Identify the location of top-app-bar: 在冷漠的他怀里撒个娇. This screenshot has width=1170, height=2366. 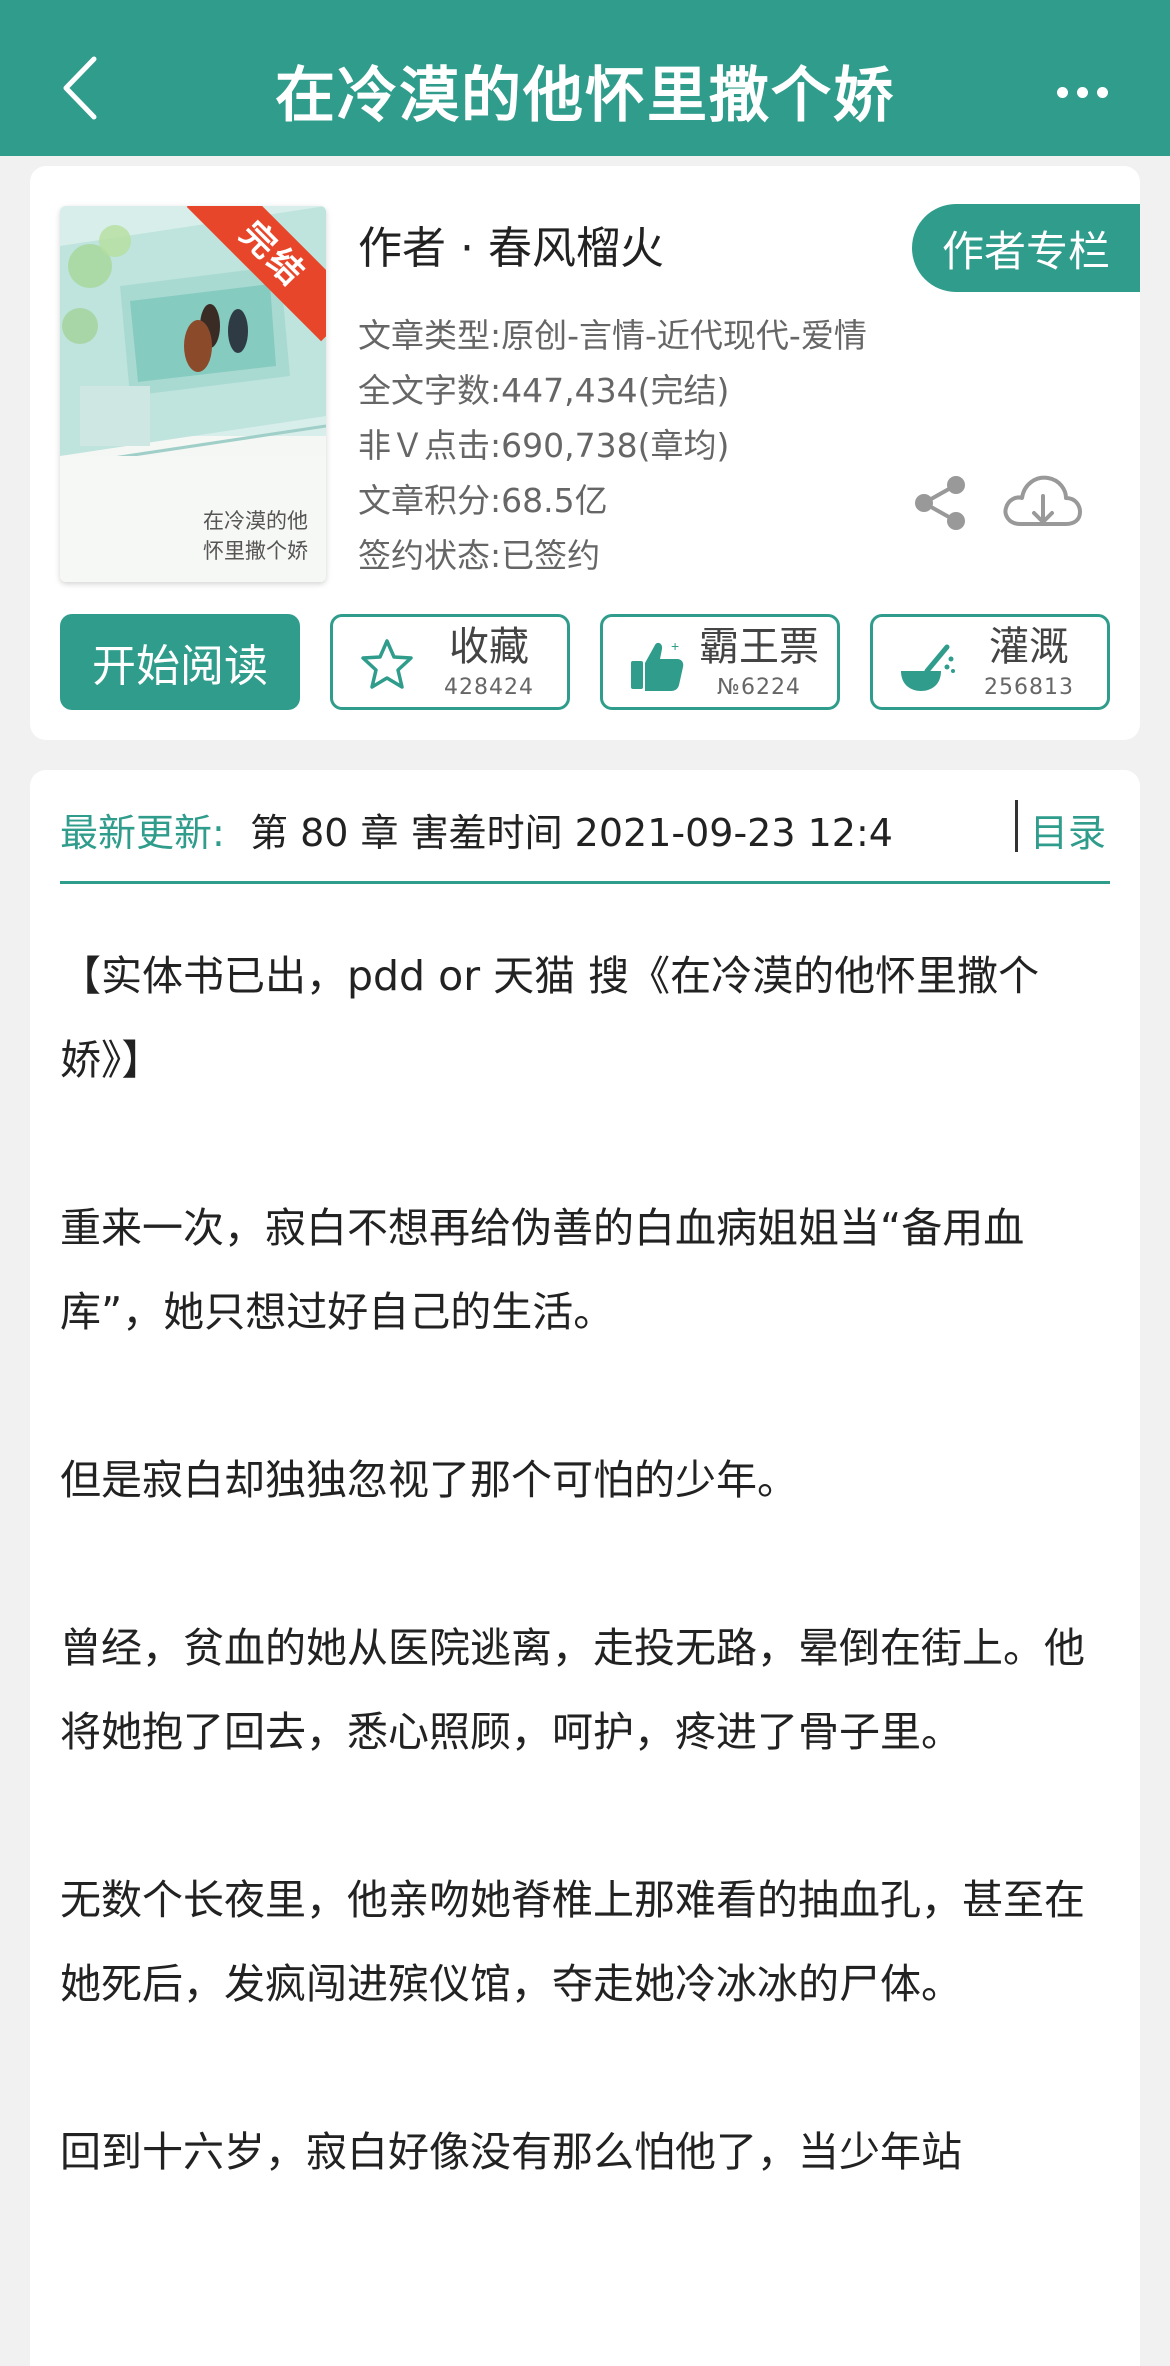
(585, 78).